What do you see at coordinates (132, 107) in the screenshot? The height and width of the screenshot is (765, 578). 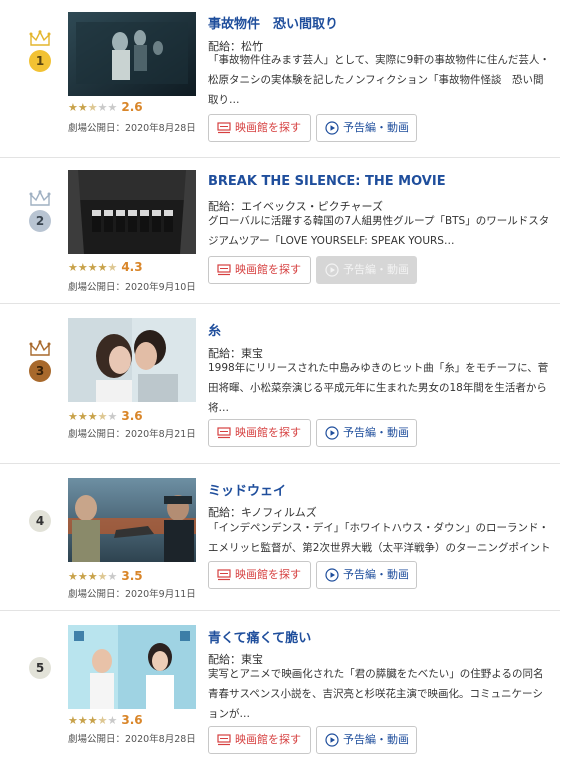 I see `rating-score: 2.6` at bounding box center [132, 107].